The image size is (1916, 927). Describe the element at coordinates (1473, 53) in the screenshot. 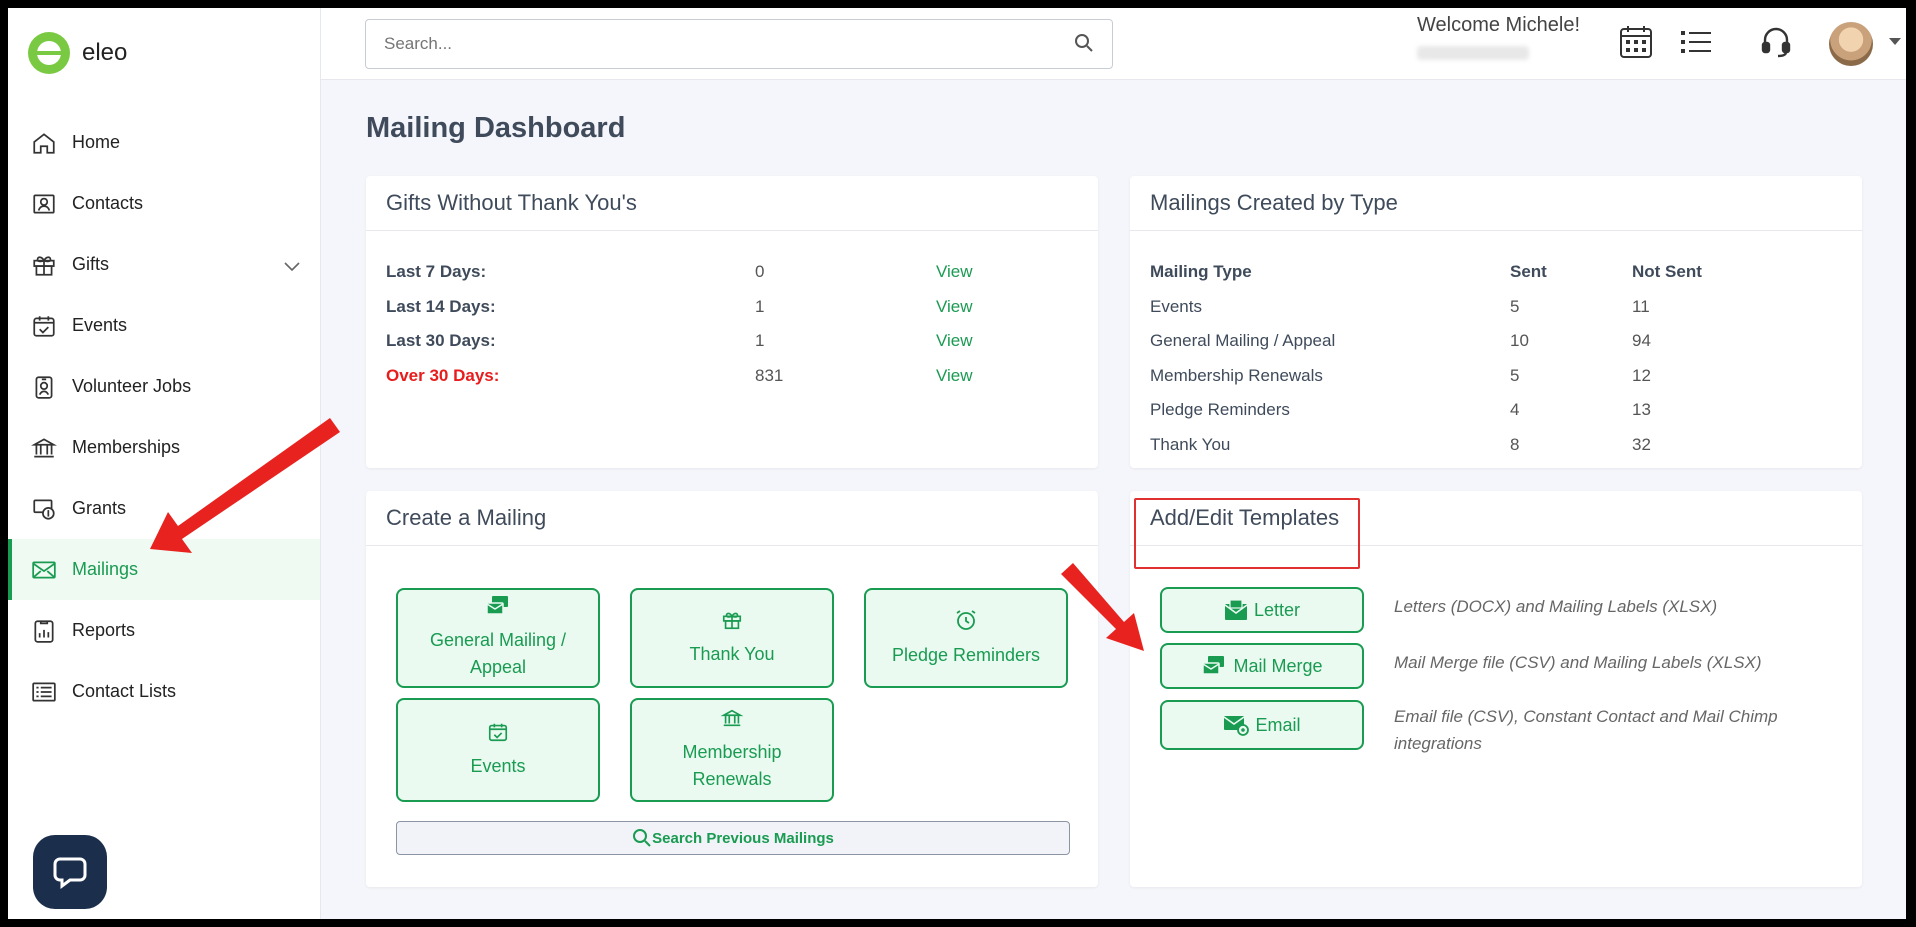

I see `blurred-subtext` at that location.